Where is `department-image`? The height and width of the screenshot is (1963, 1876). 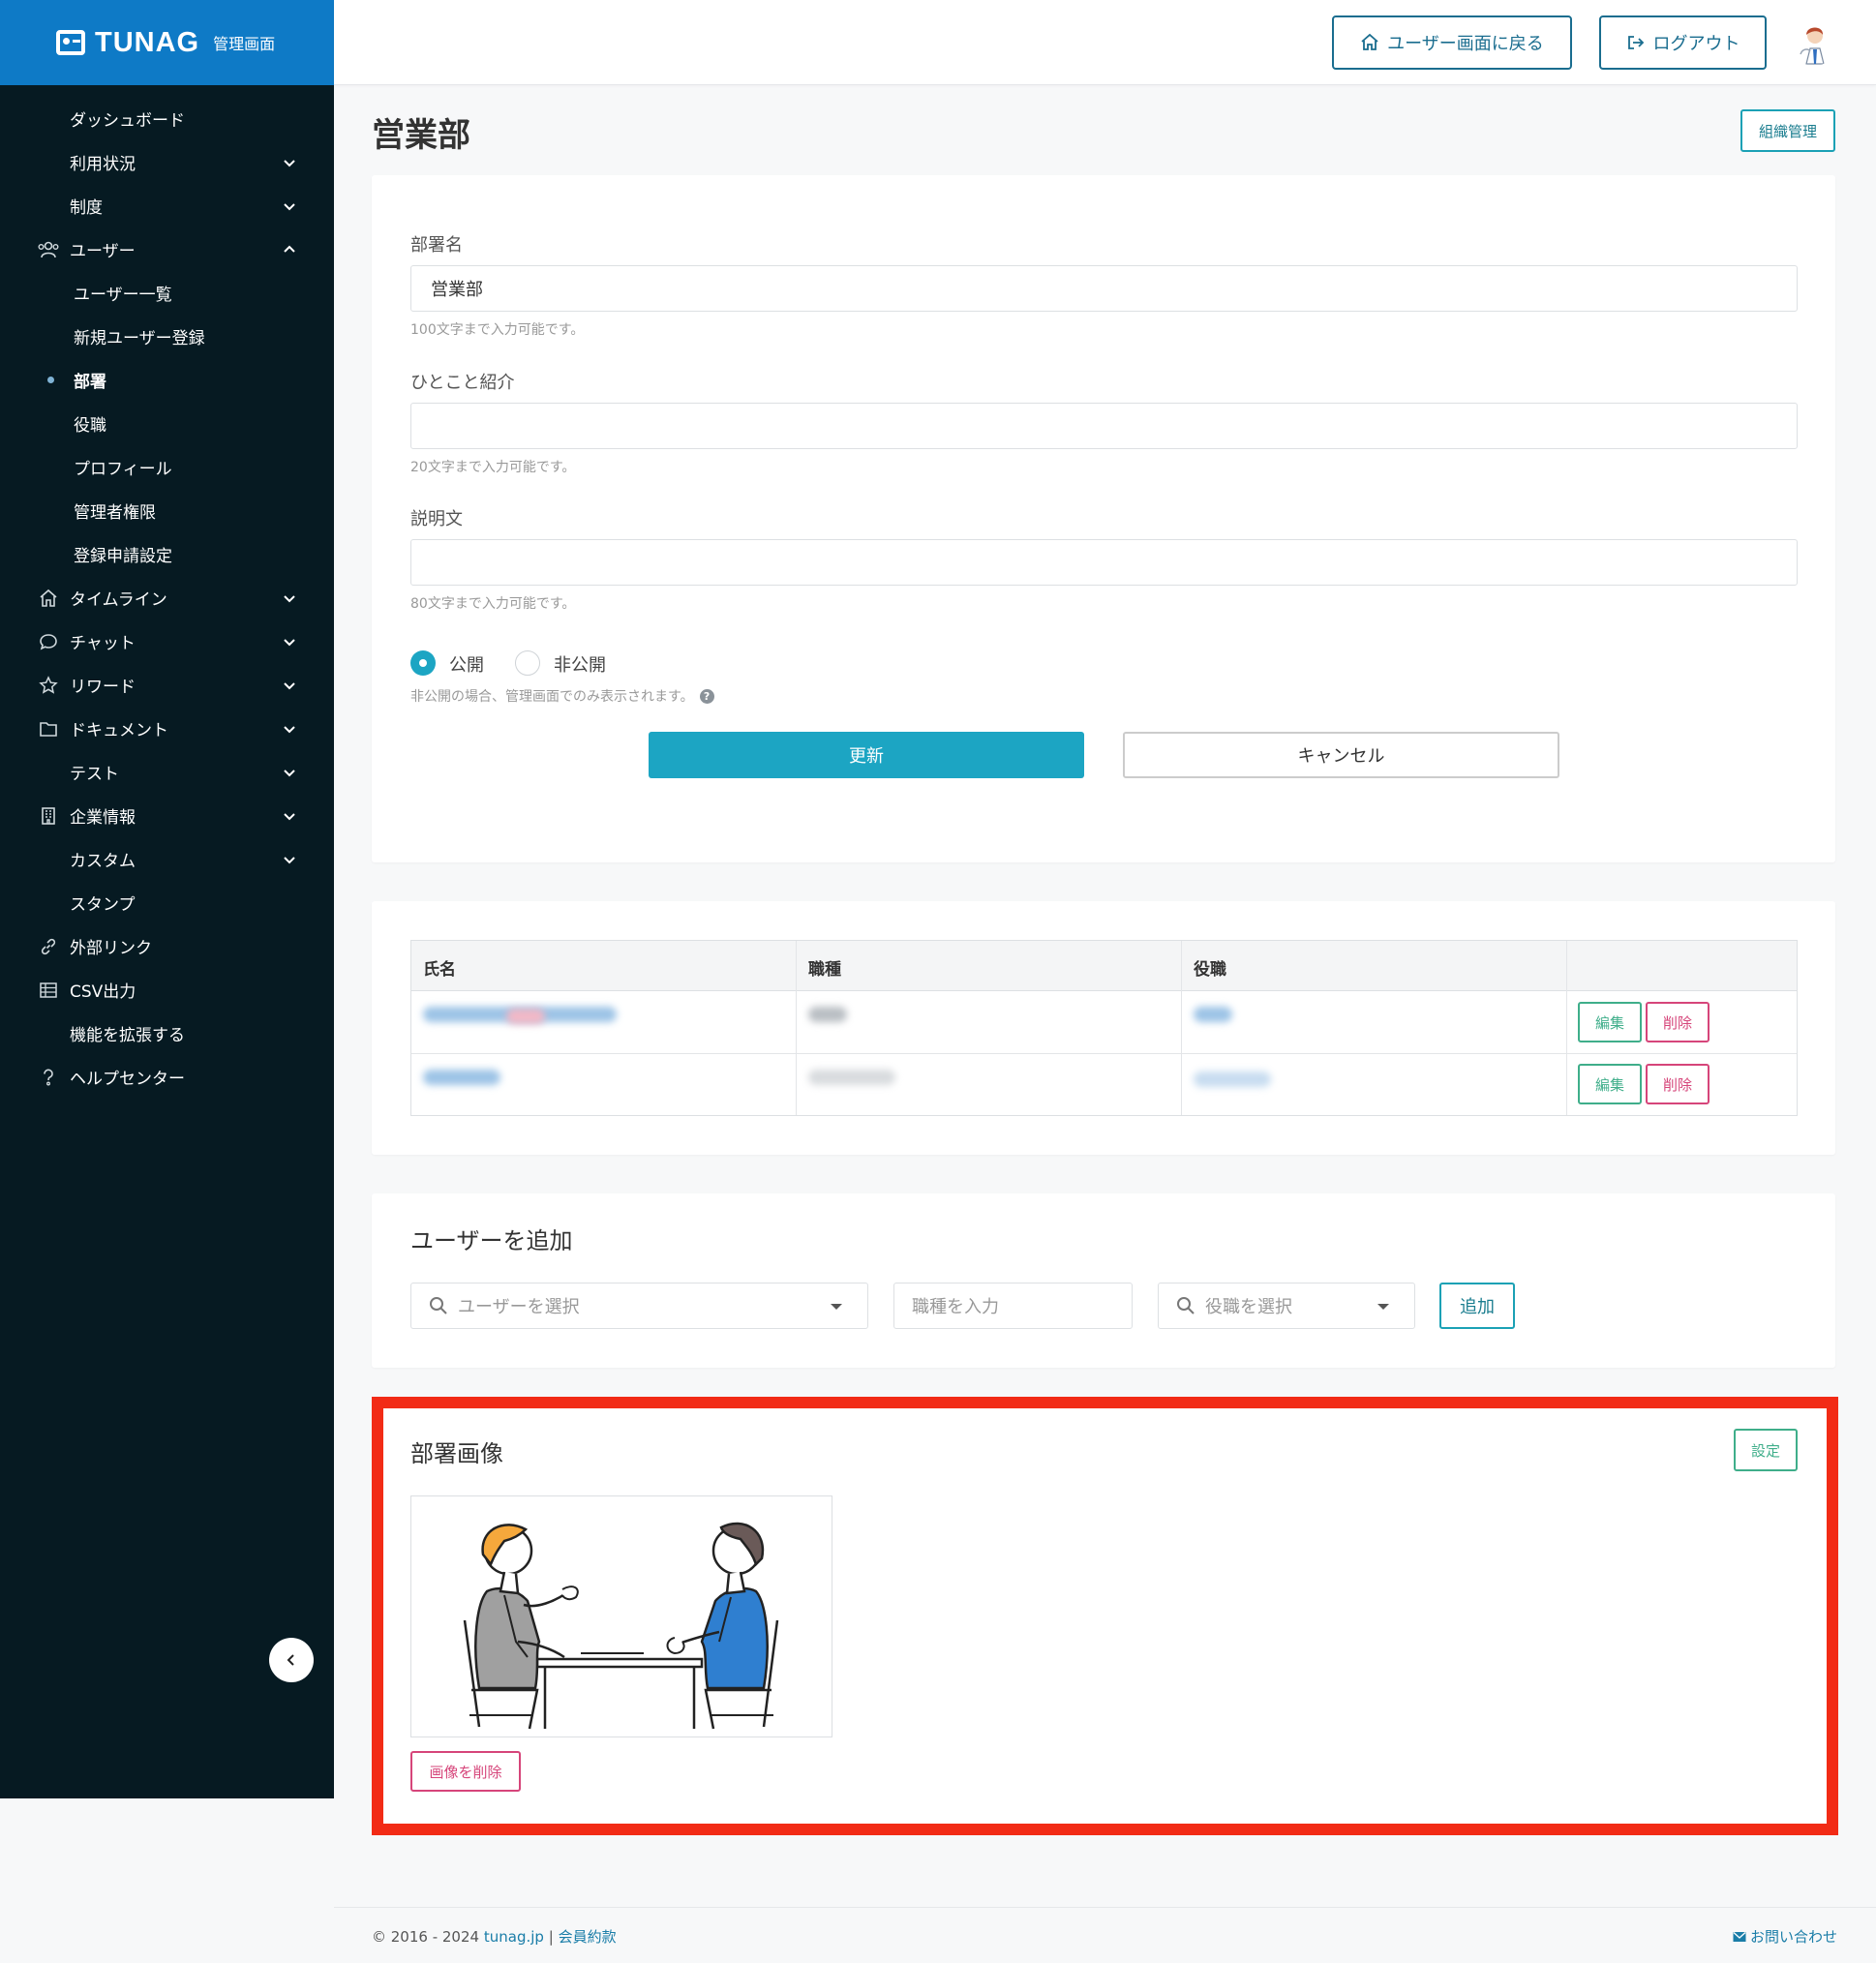
department-image is located at coordinates (621, 1616).